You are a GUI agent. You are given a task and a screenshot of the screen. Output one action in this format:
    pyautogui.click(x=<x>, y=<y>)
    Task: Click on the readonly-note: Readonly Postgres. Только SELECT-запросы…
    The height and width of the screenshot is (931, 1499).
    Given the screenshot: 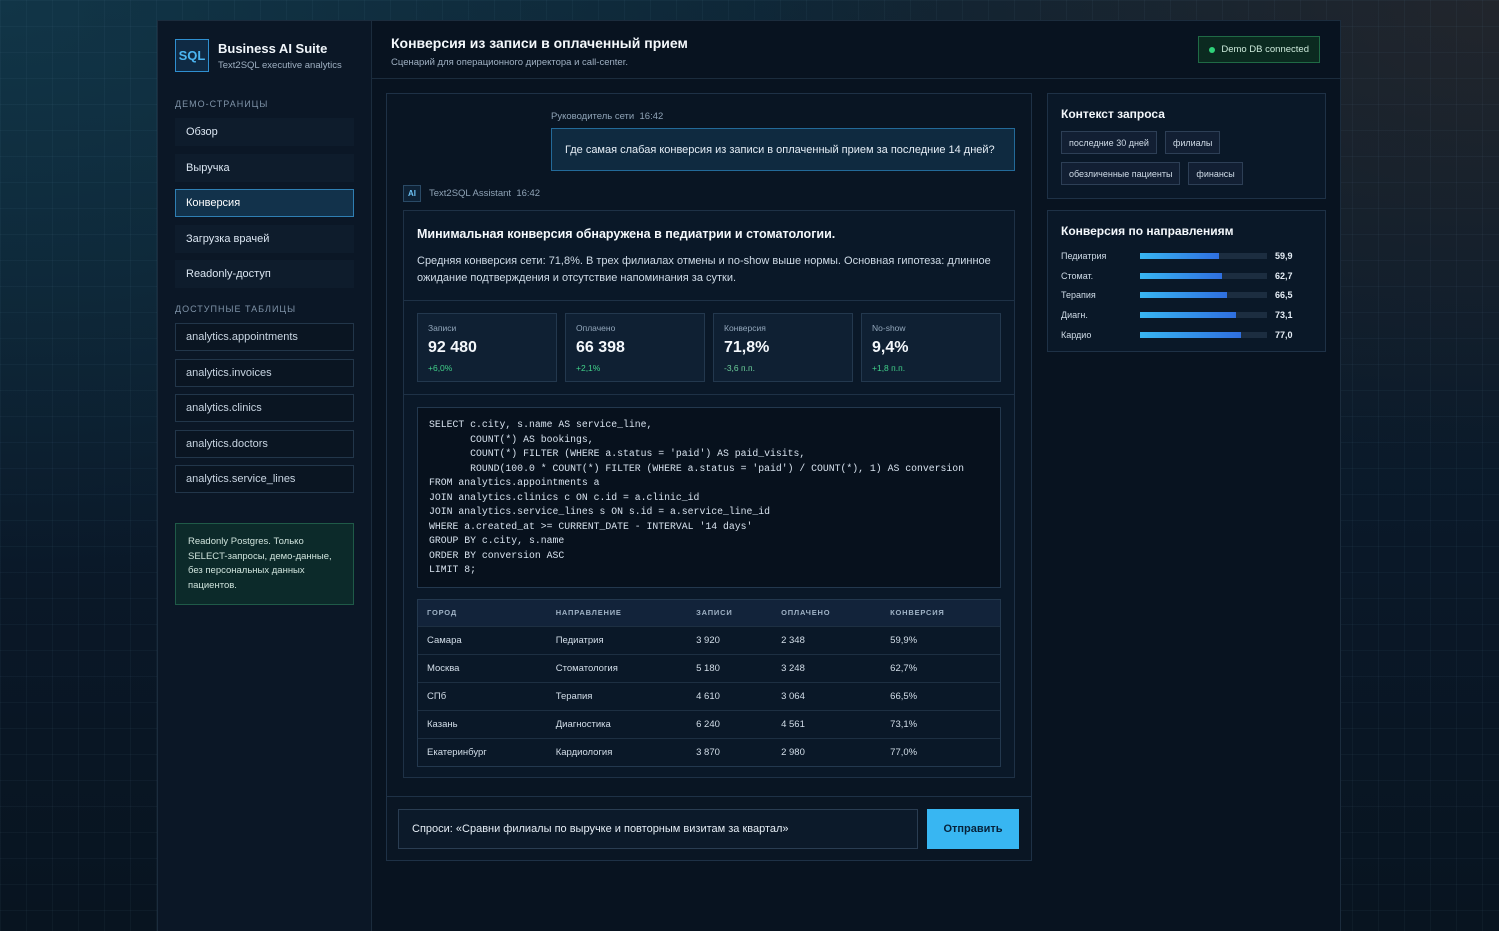 What is the action you would take?
    pyautogui.click(x=264, y=564)
    